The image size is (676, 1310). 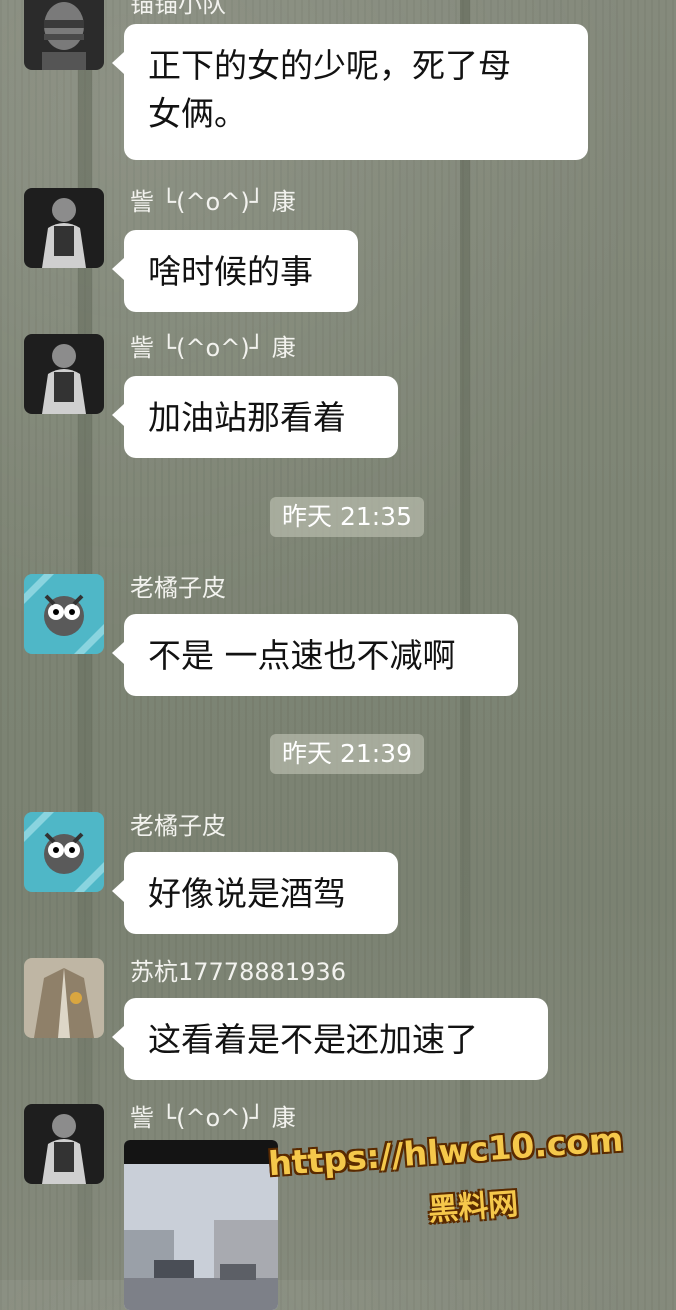 I want to click on image-message-thumbnail, so click(x=201, y=1225).